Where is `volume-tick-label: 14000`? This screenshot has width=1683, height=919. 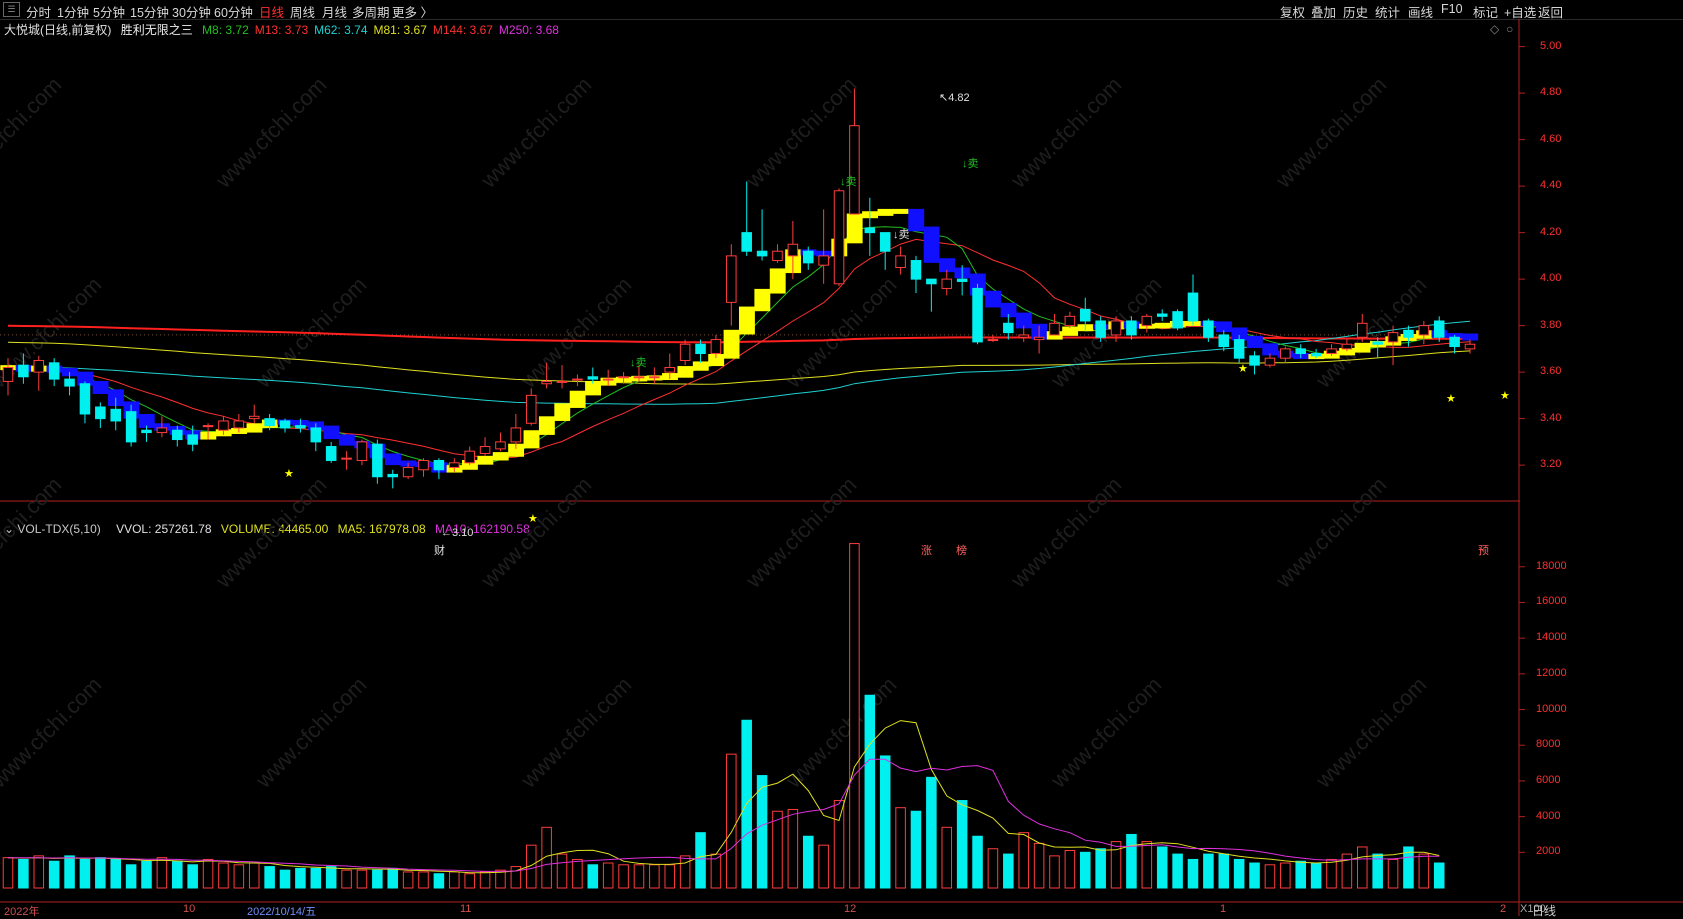 volume-tick-label: 14000 is located at coordinates (1551, 637).